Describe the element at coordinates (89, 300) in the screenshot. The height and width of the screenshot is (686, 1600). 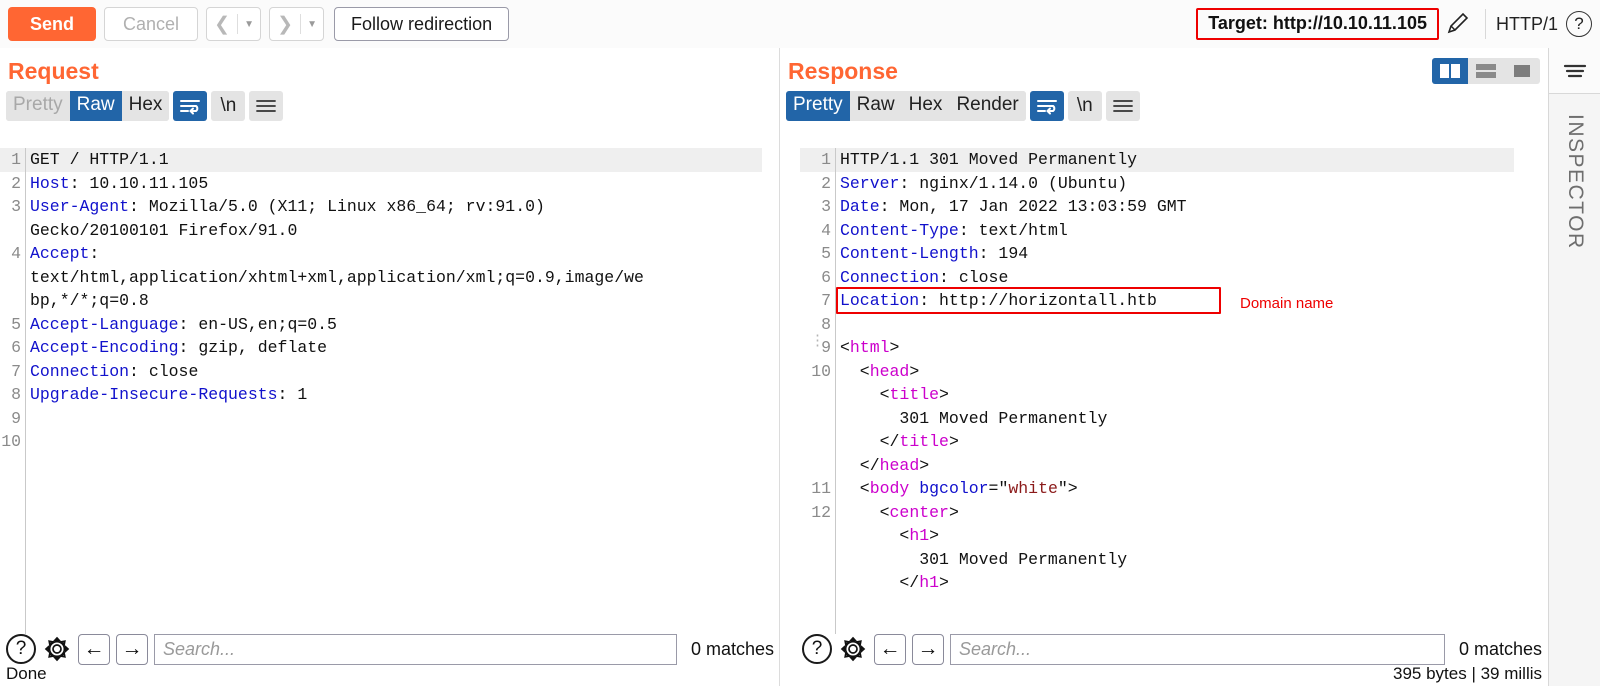
I see `code-token: bp,*/*;q=0.8` at that location.